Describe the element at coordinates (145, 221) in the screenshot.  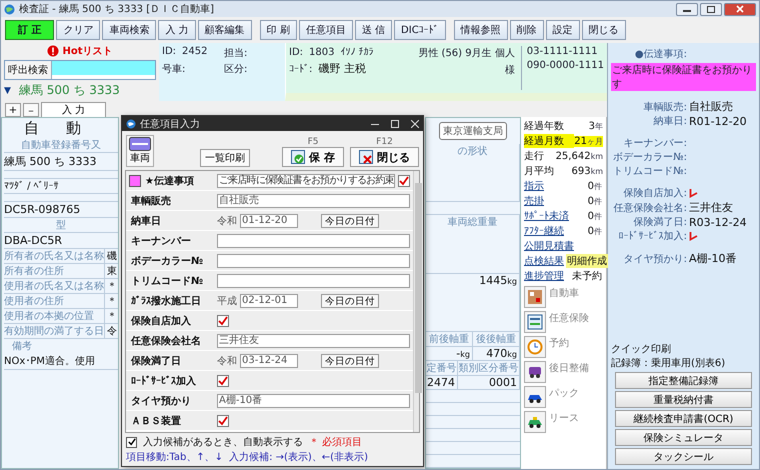
I see `field-label: 納車日` at that location.